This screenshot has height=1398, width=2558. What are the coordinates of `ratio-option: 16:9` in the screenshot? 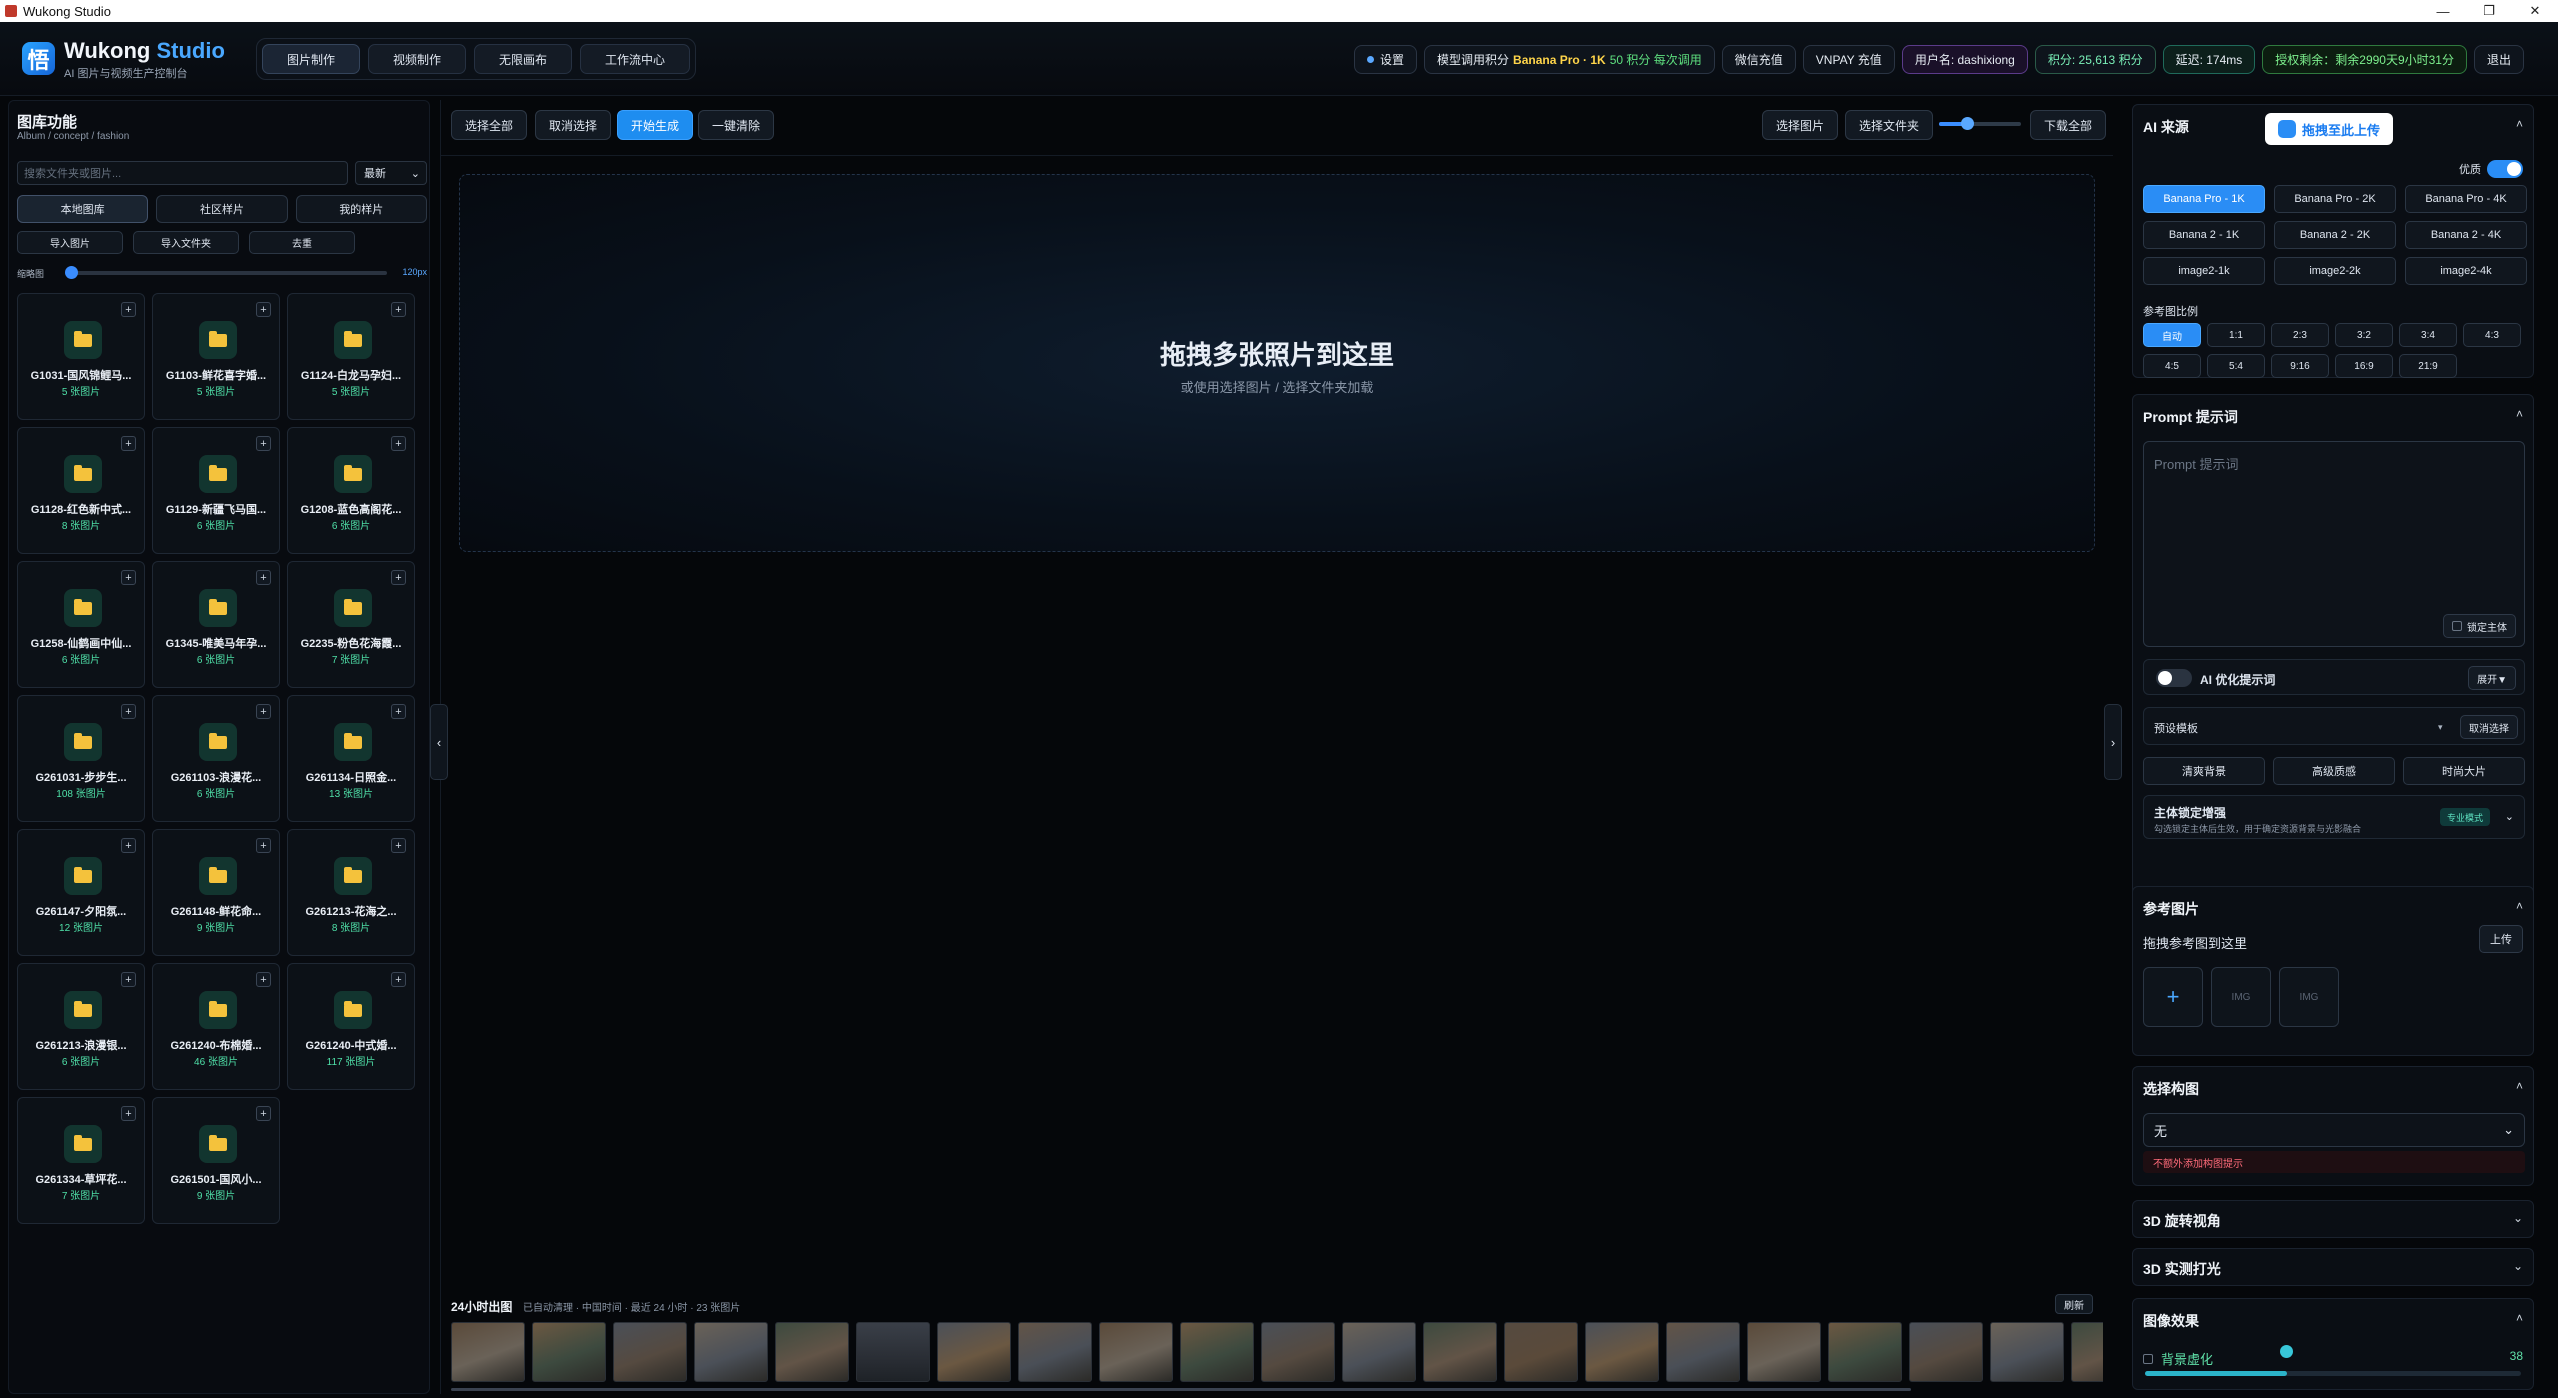 It's located at (2364, 366).